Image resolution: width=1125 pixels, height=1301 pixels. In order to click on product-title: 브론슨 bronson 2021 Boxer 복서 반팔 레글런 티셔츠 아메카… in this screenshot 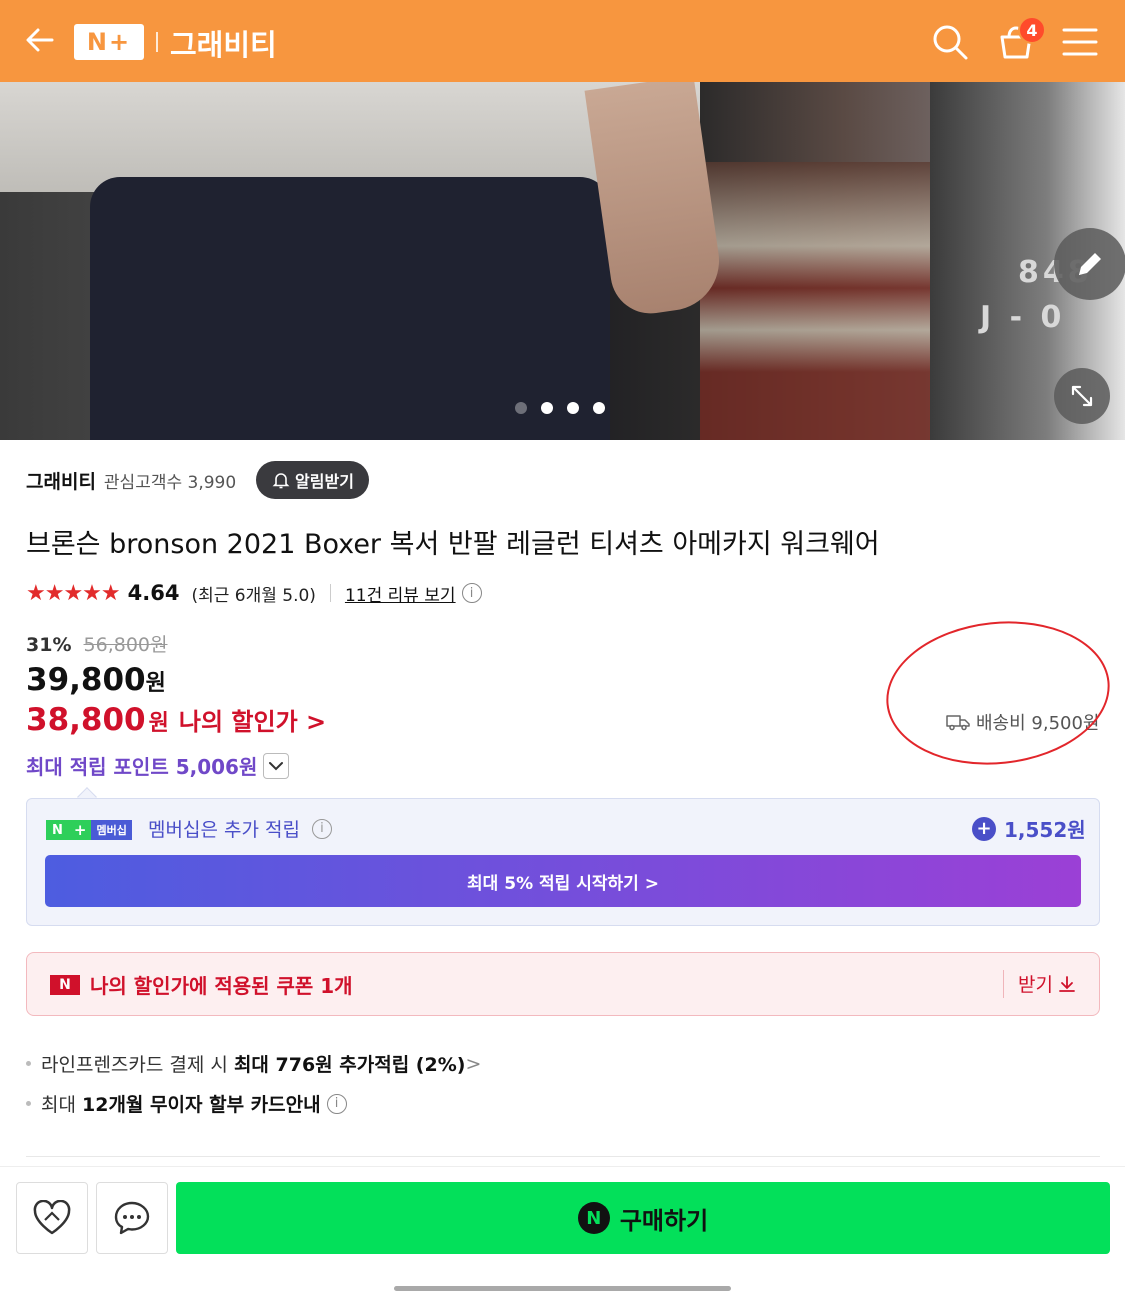, I will do `click(453, 544)`.